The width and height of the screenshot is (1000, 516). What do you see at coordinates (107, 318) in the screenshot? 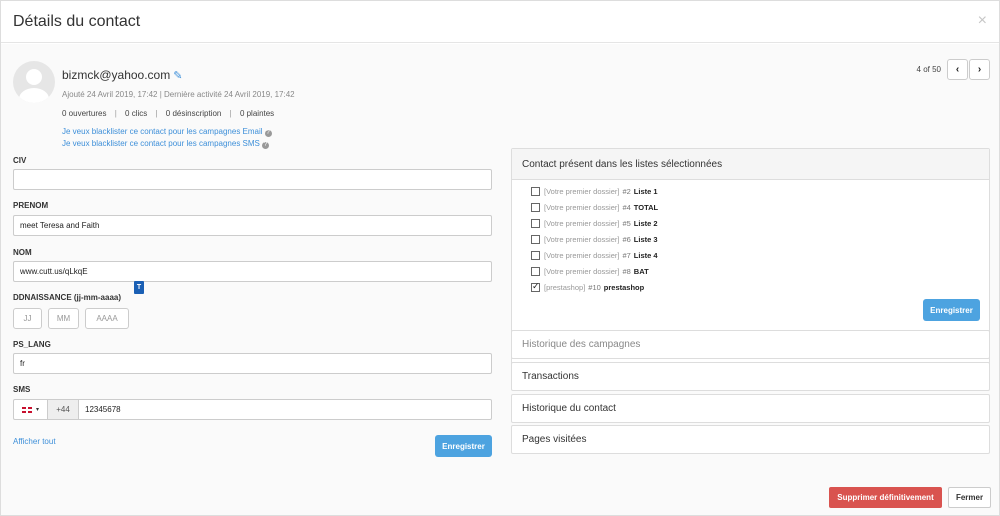
I see `birth-year-input: AAAA` at bounding box center [107, 318].